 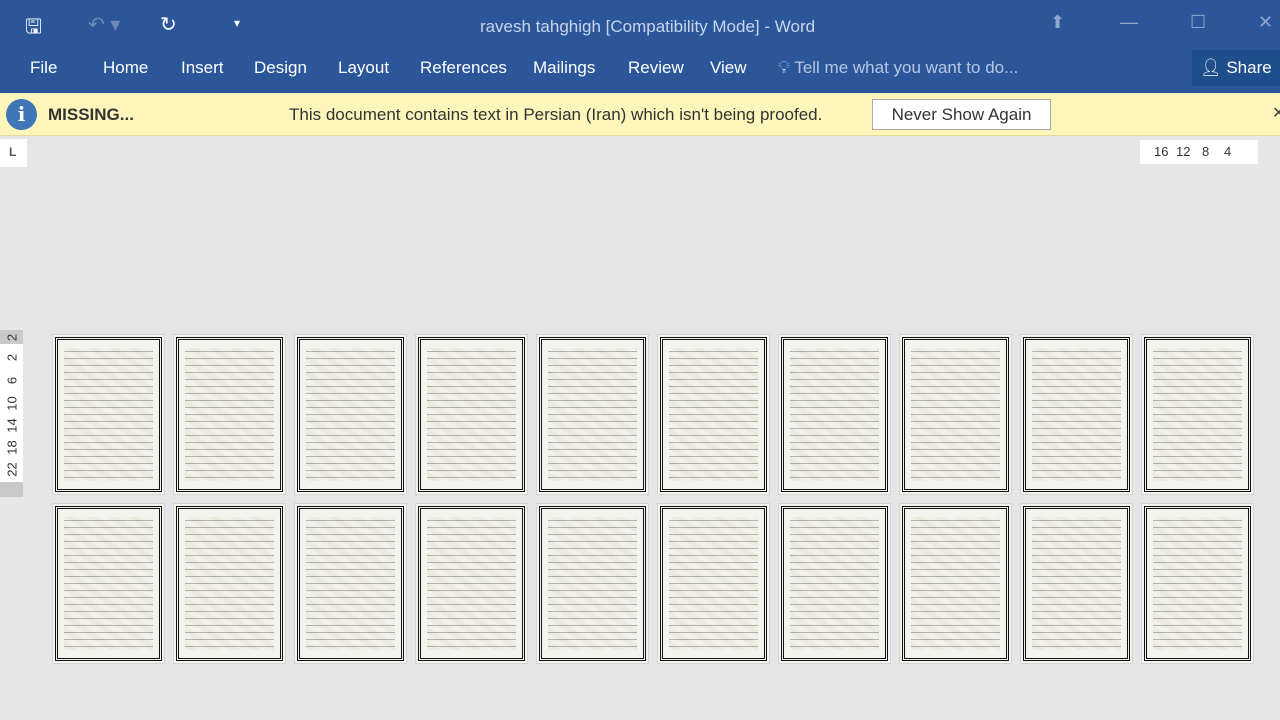 I want to click on ruler-label: 16, so click(x=1161, y=151).